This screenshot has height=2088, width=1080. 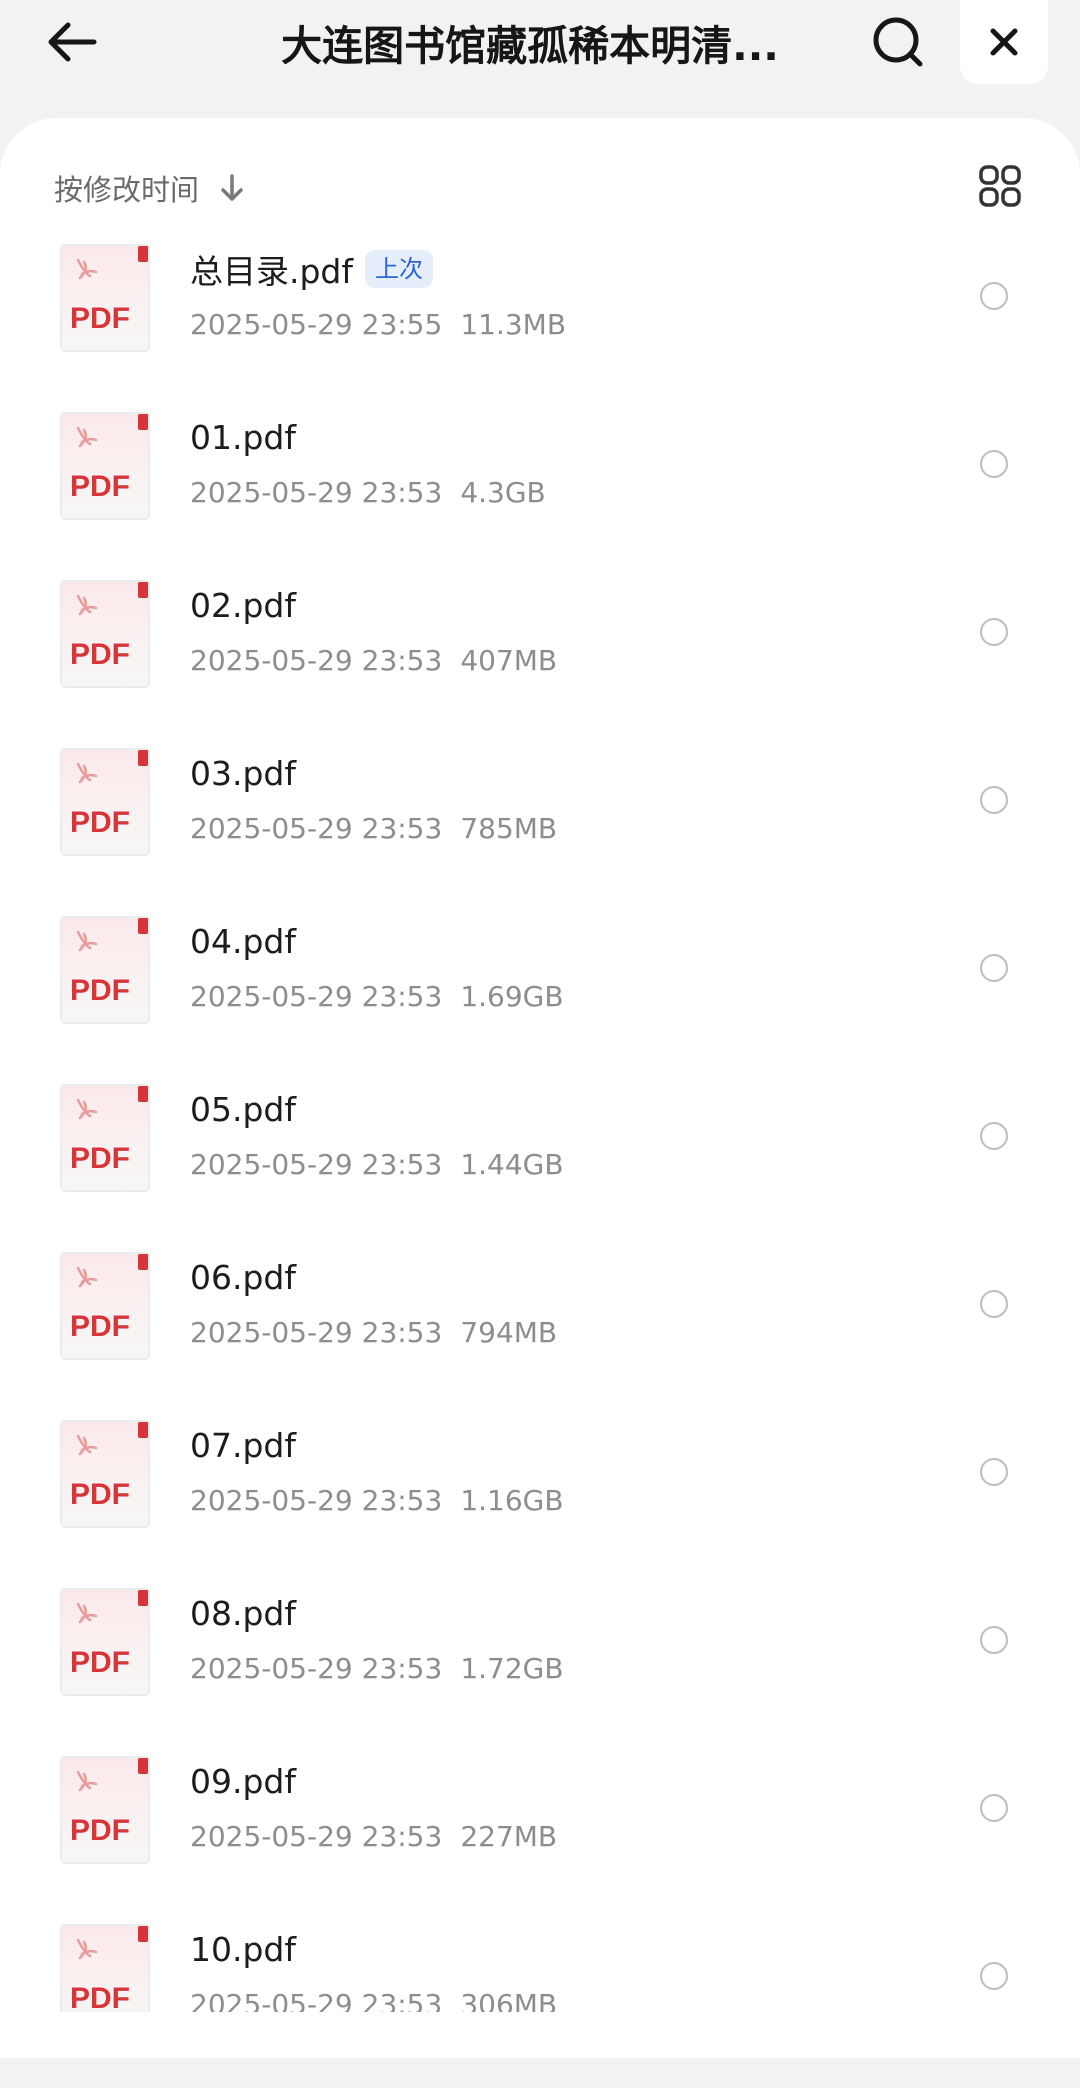 I want to click on file-name-line: 06.pdf, so click(x=243, y=1277).